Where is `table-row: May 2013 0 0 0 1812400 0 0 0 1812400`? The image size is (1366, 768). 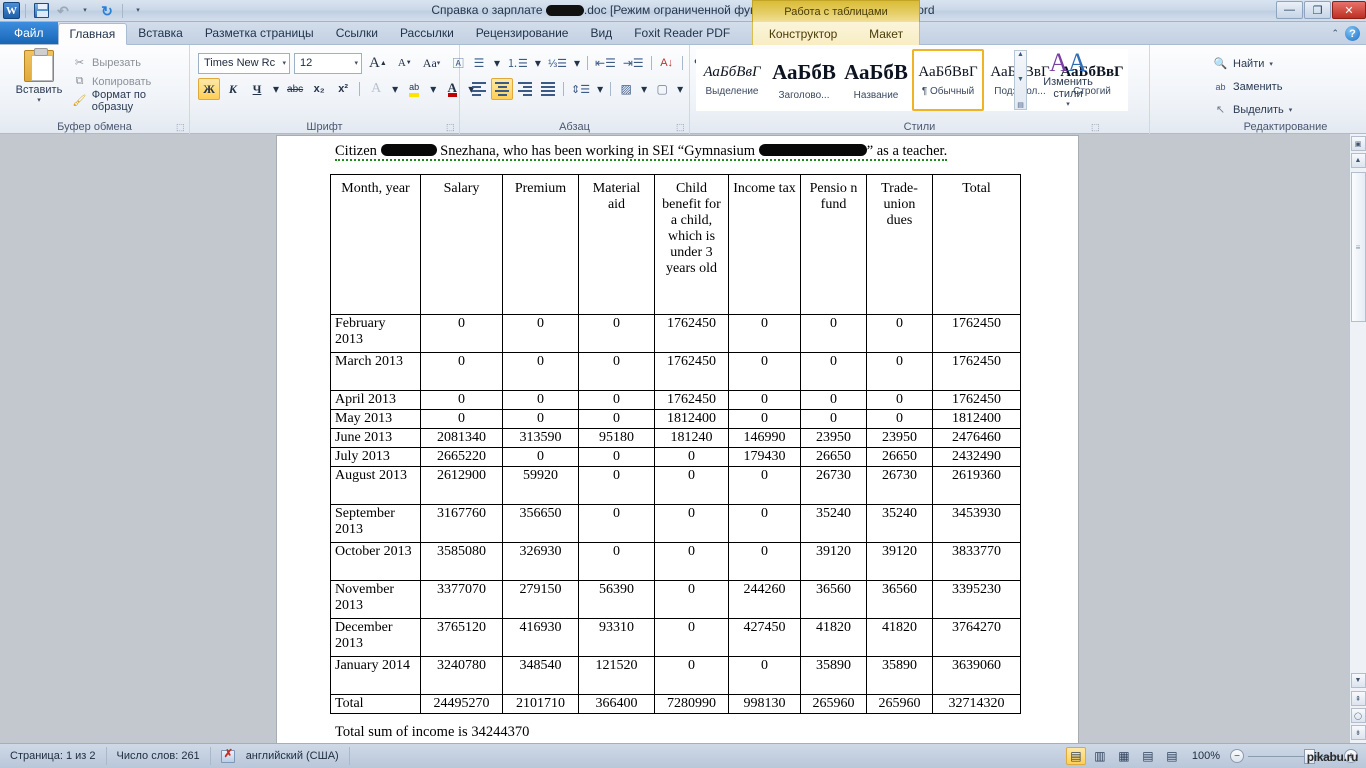
table-row: May 2013 0 0 0 1812400 0 0 0 1812400 is located at coordinates (675, 419).